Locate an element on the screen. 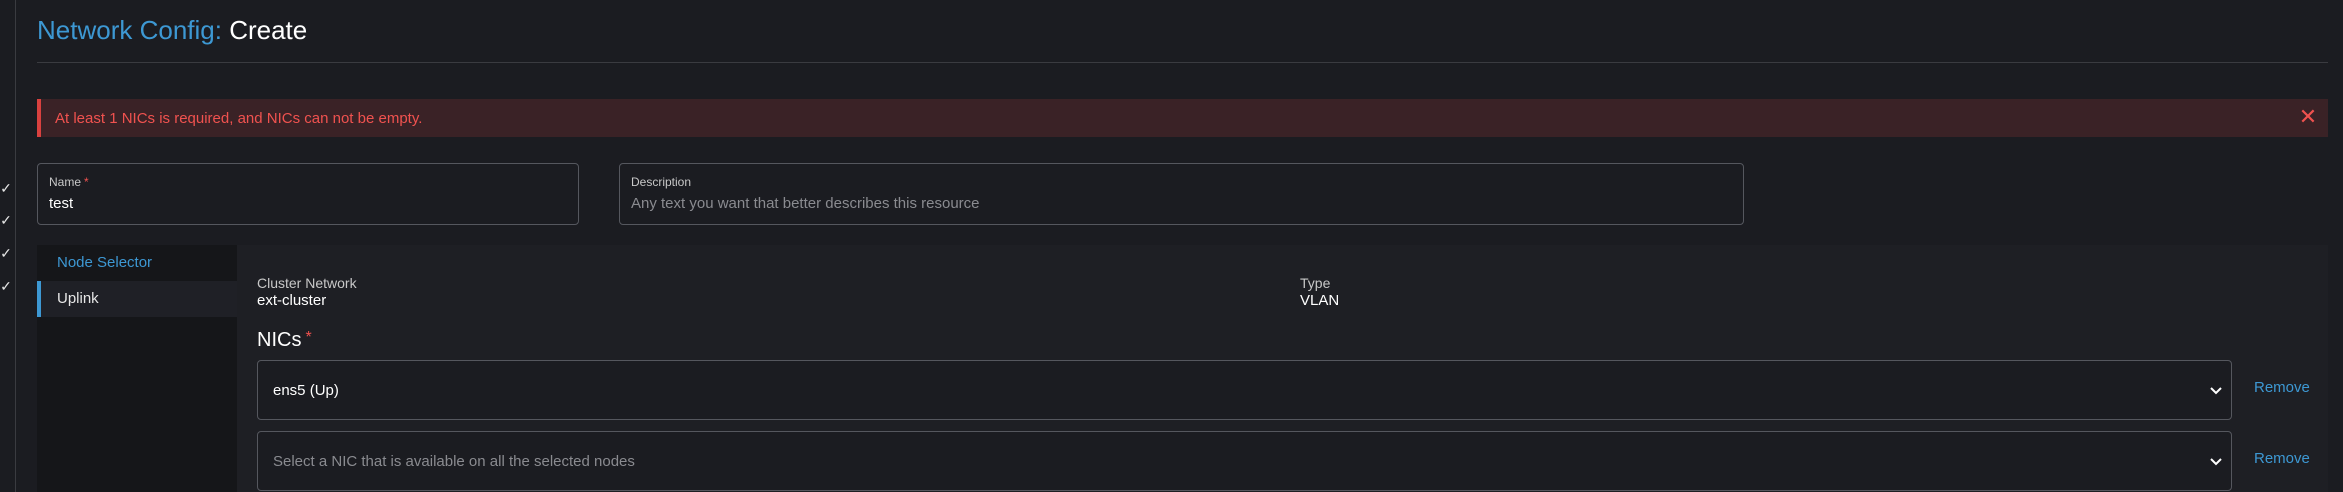 The image size is (2343, 492). cluster-network-value: ext-cluster is located at coordinates (292, 300).